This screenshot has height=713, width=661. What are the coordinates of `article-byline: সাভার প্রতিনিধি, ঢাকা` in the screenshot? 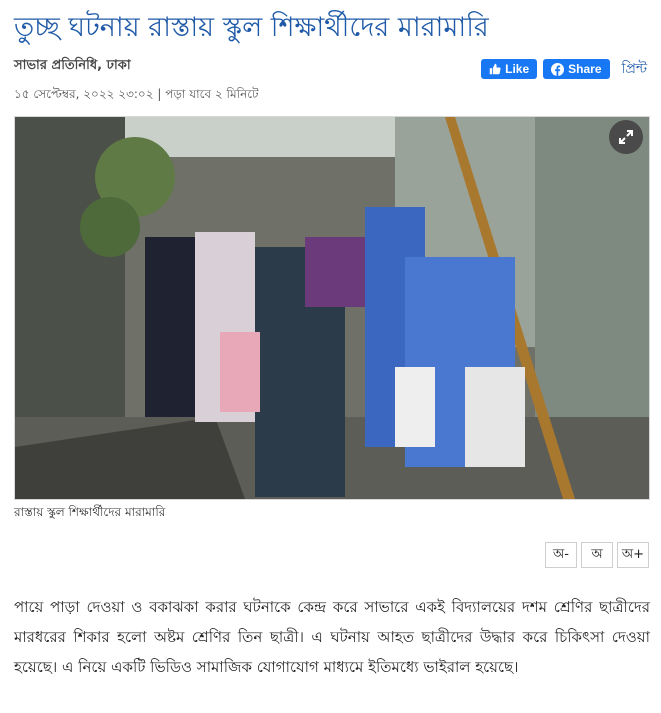 It's located at (72, 65).